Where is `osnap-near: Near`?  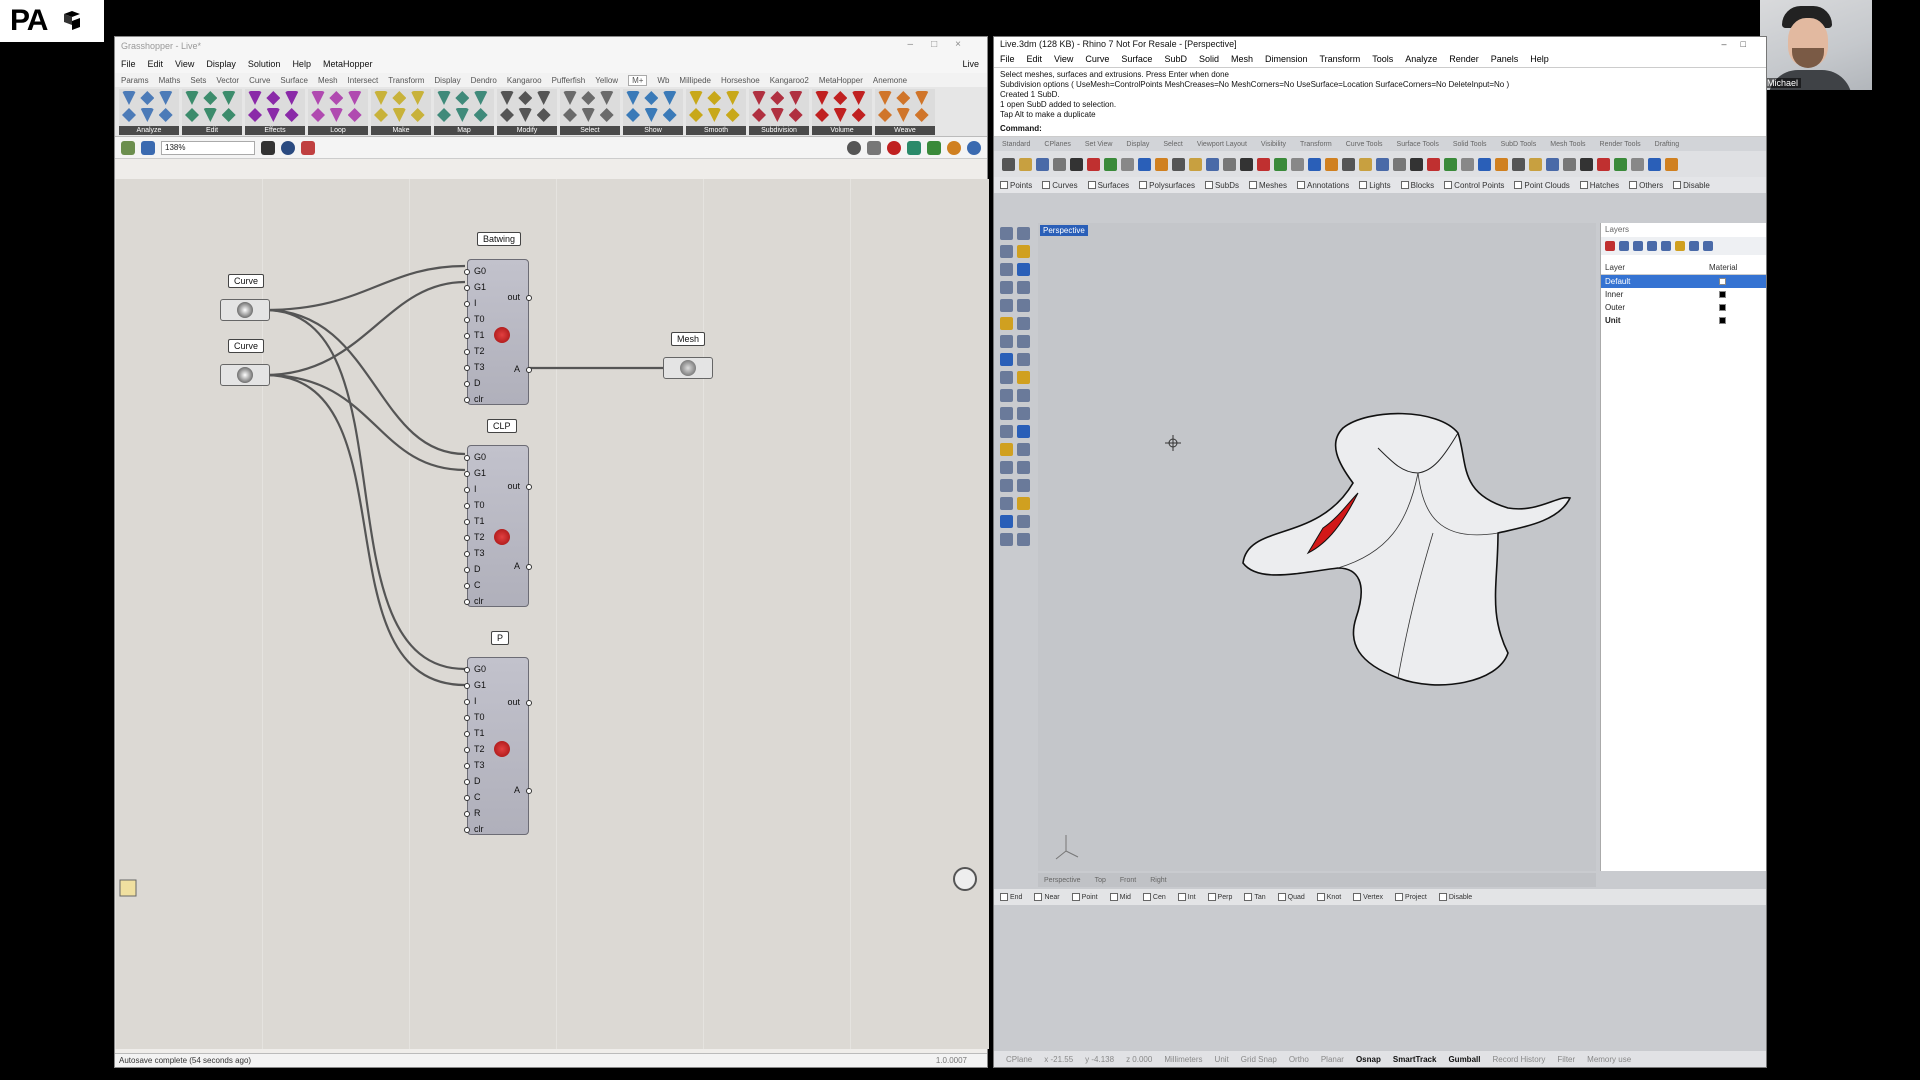
osnap-near: Near is located at coordinates (1047, 897).